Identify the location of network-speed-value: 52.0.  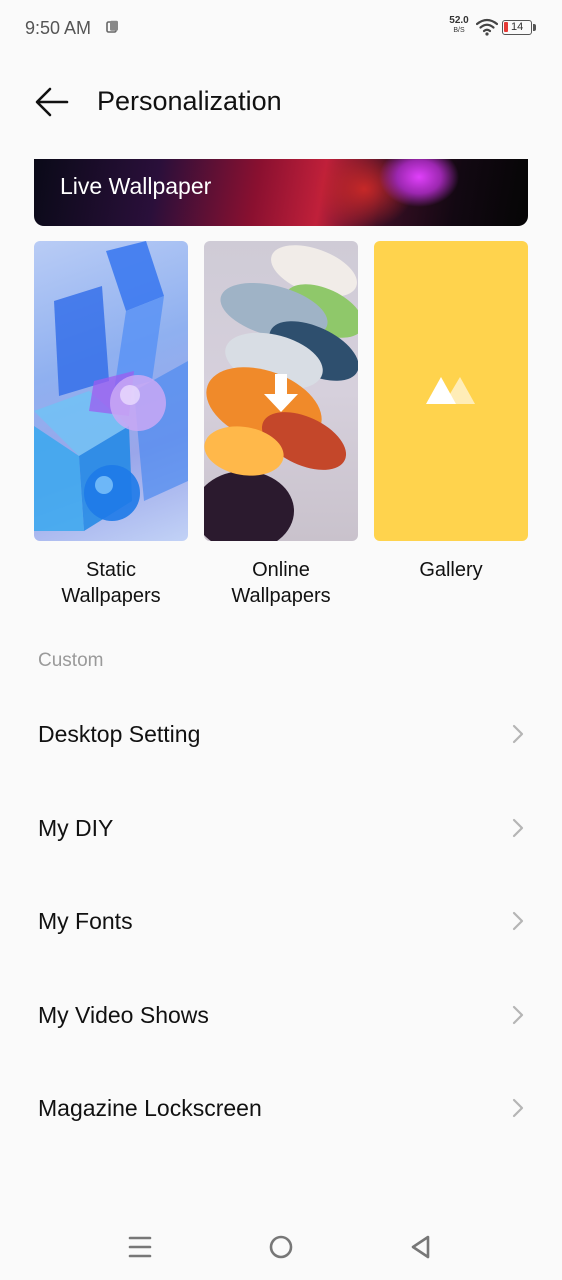
(459, 20).